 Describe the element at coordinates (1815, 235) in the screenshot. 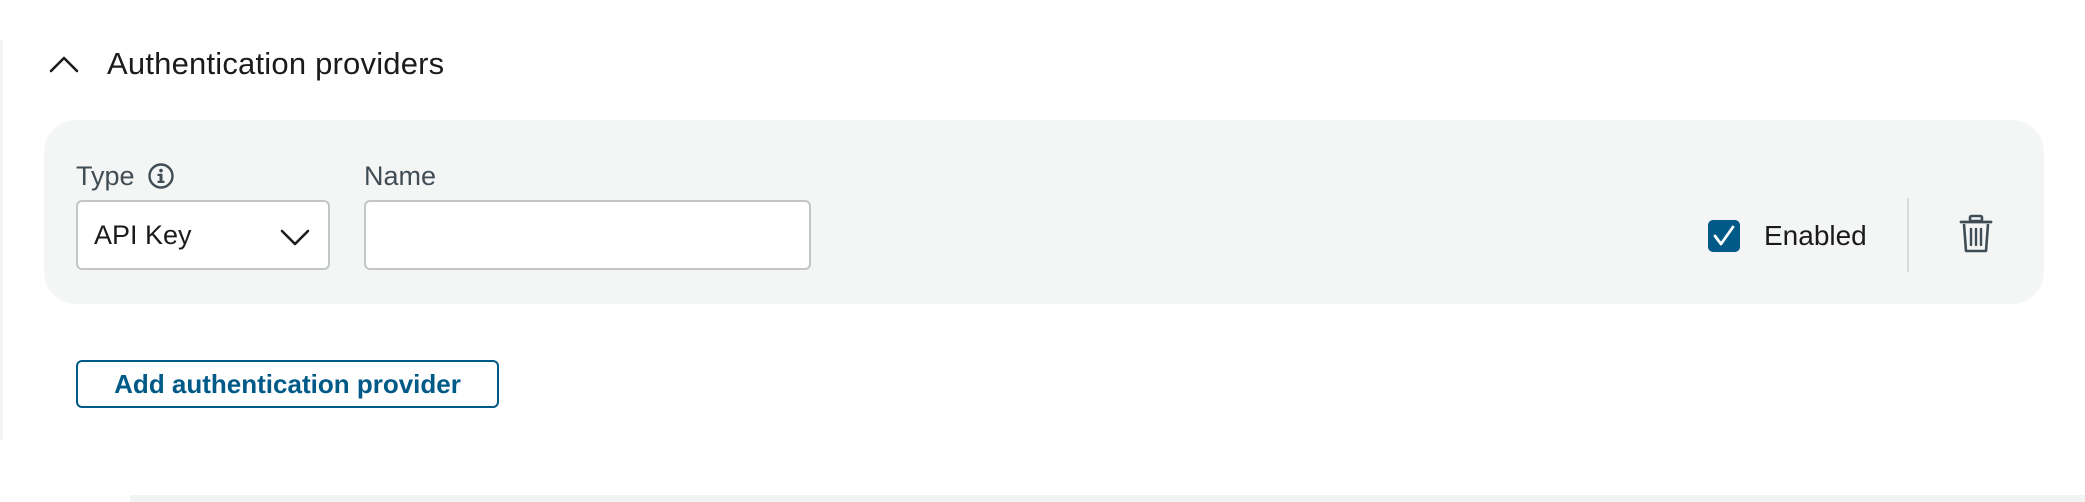

I see `enabled-label: Enabled` at that location.